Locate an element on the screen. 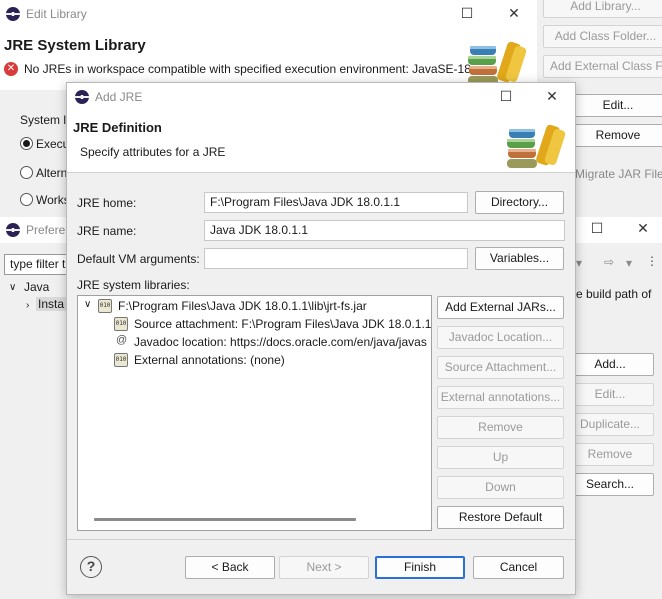 The height and width of the screenshot is (599, 662). restore-default-button: Restore Default is located at coordinates (500, 517).